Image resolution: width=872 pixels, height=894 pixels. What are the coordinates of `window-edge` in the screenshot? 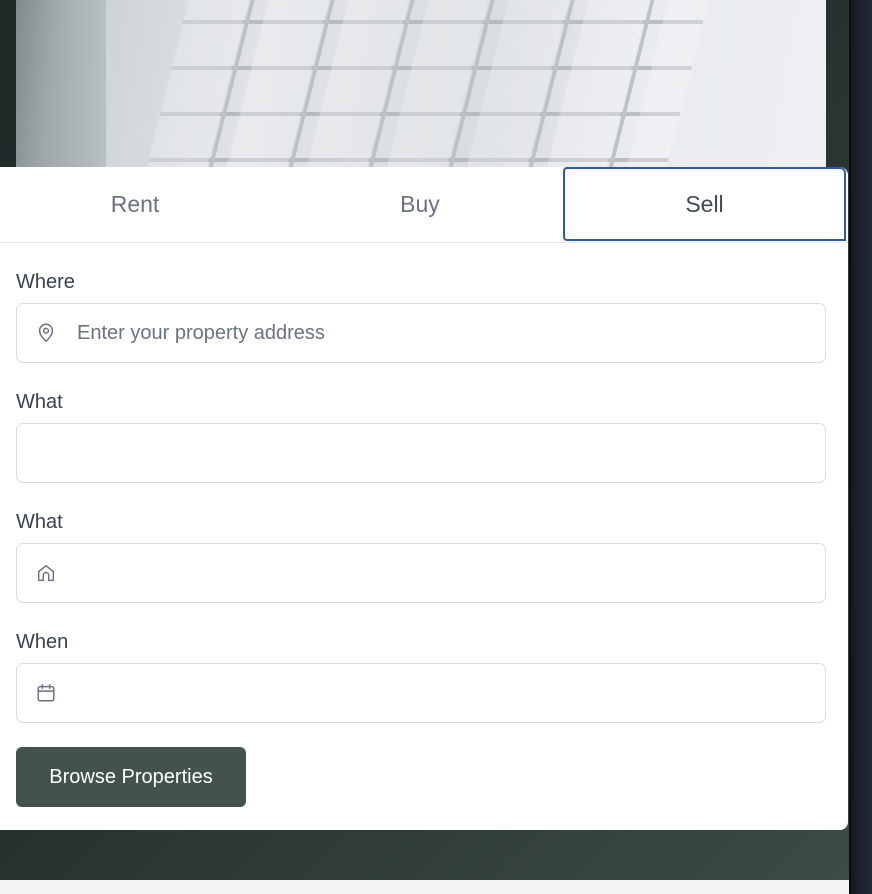 It's located at (860, 447).